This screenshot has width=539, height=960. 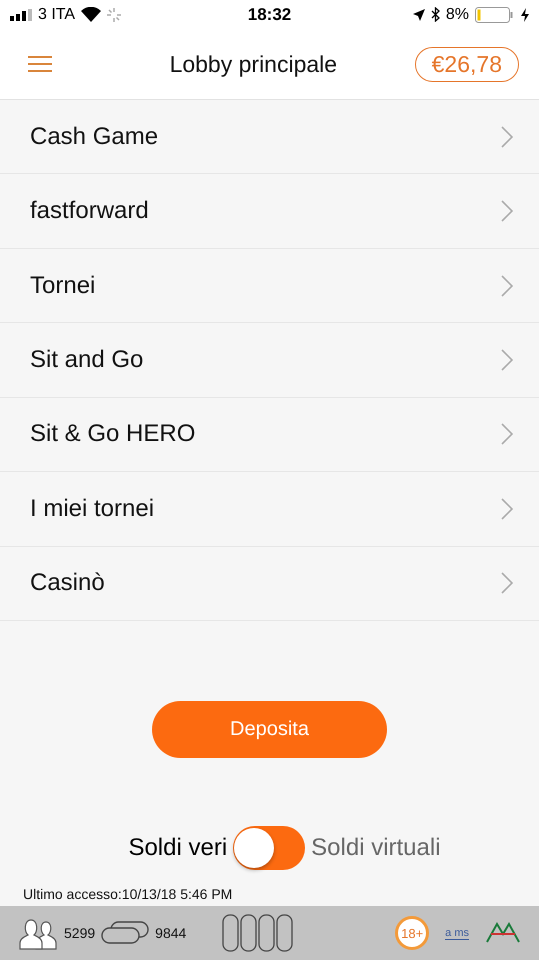 I want to click on toggle-label: Soldi veri, so click(x=178, y=848).